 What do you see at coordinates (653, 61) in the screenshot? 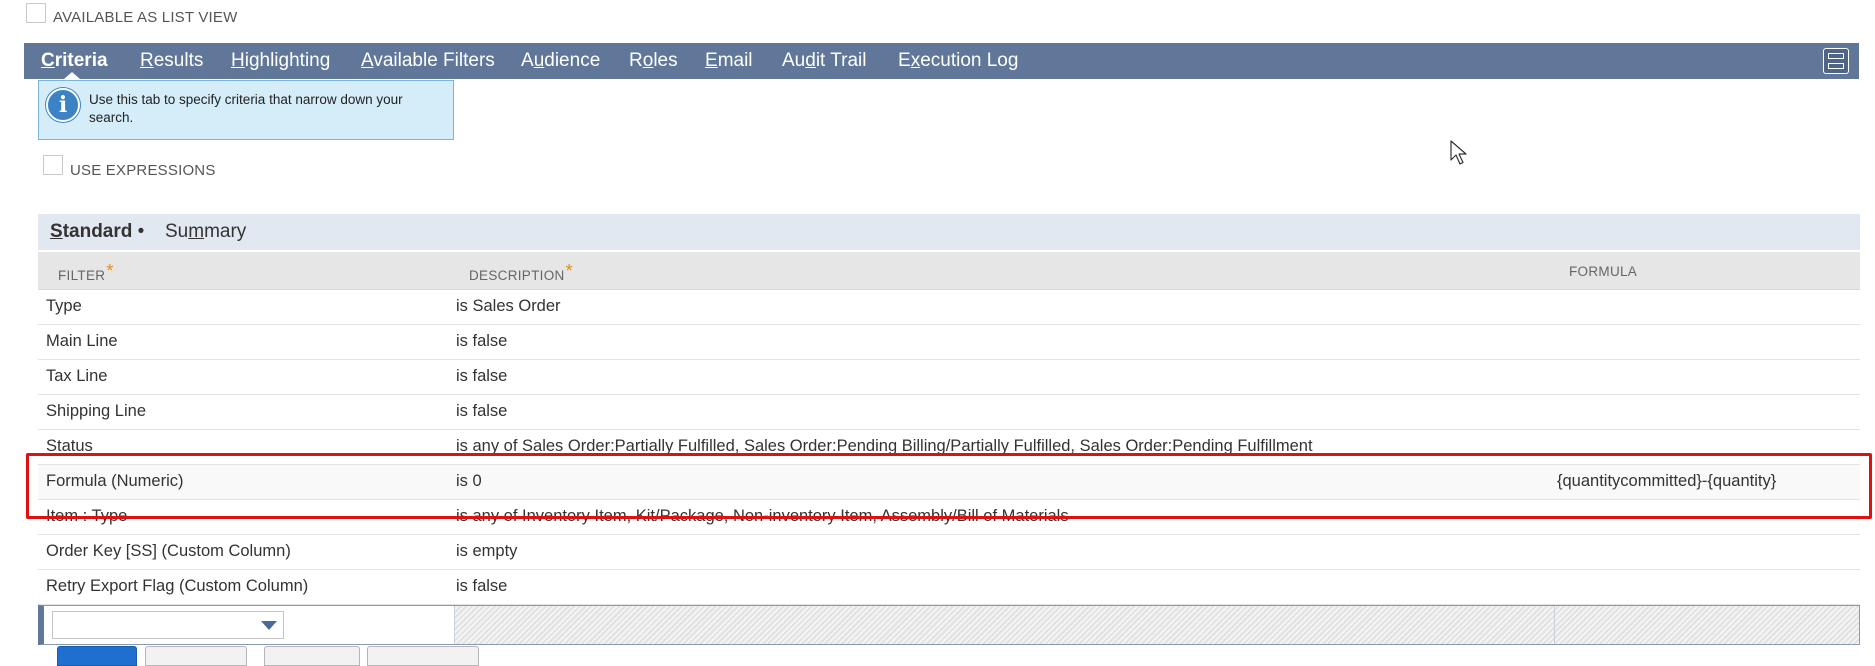
I see `tab-roles: Roles` at bounding box center [653, 61].